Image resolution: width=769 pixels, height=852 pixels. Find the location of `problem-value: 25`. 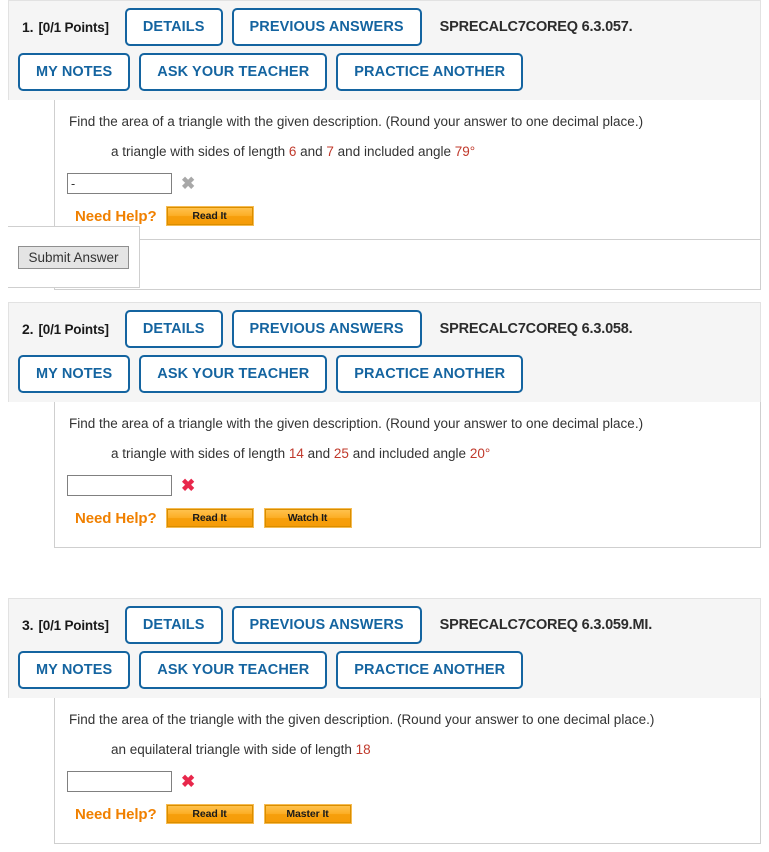

problem-value: 25 is located at coordinates (341, 453).